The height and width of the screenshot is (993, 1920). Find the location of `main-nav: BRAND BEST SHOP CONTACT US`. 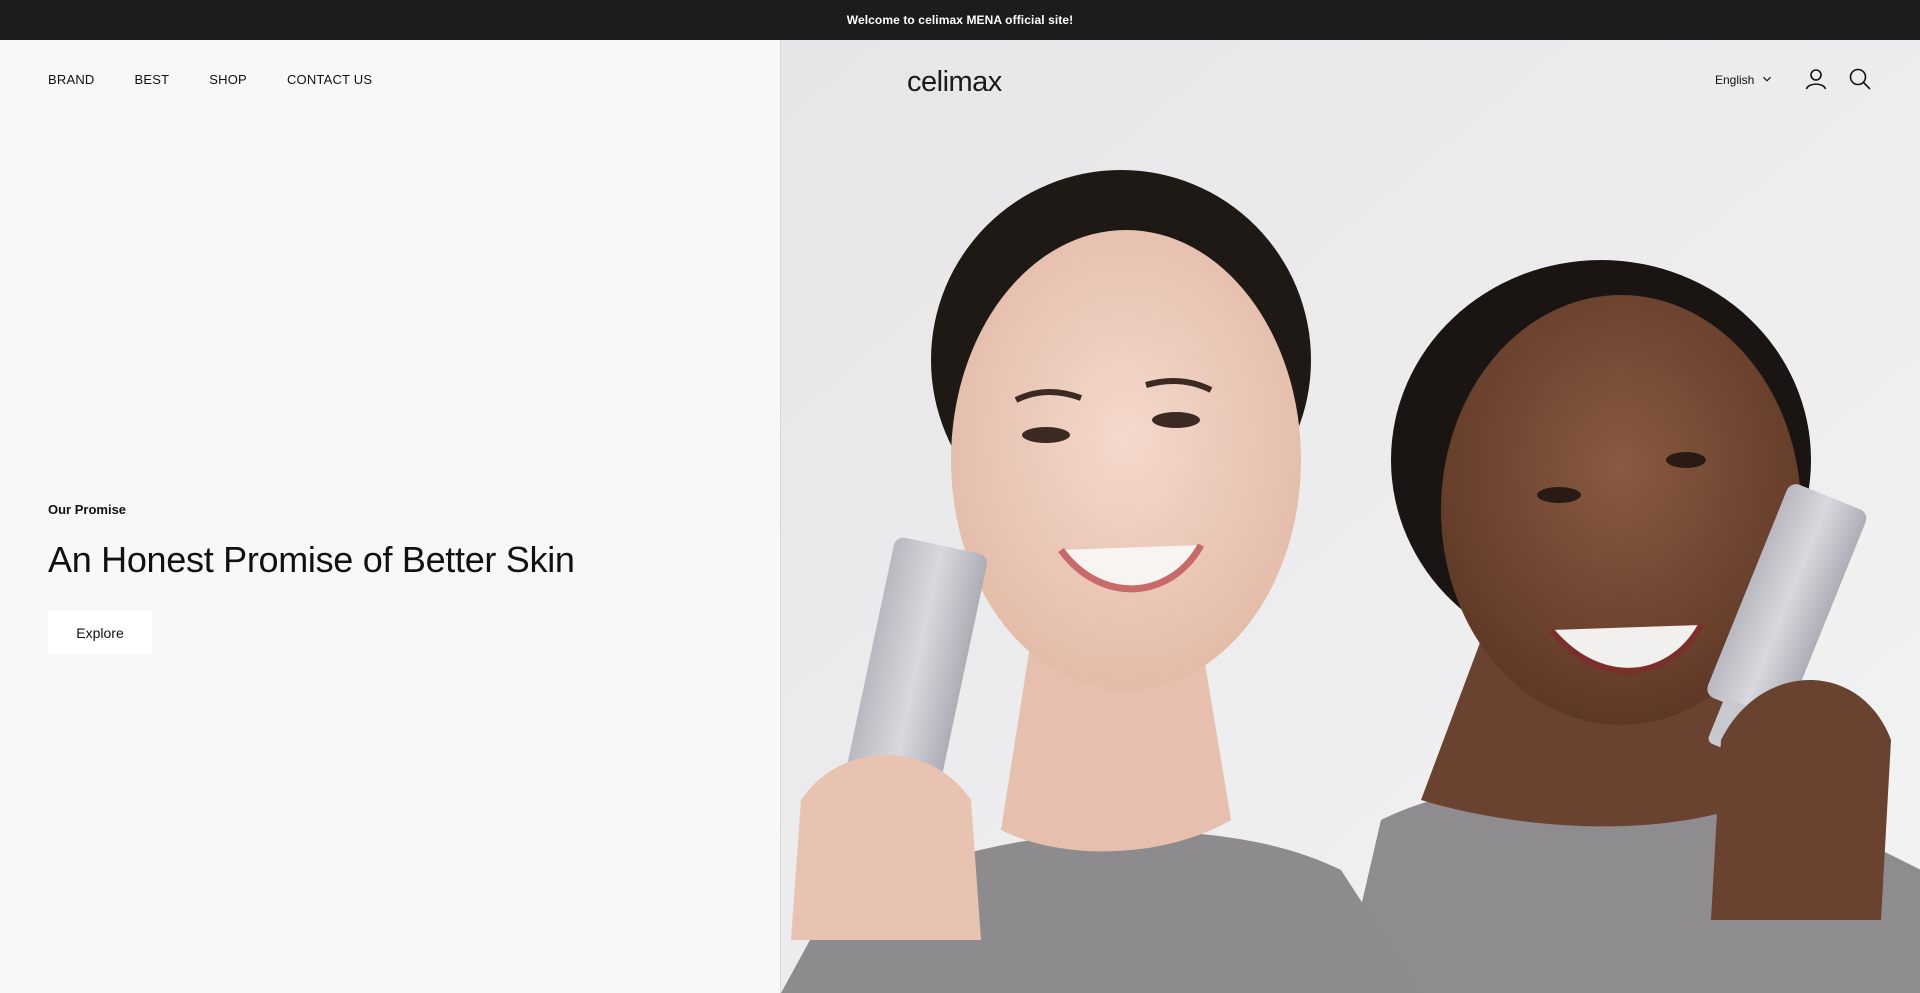

main-nav: BRAND BEST SHOP CONTACT US is located at coordinates (210, 79).